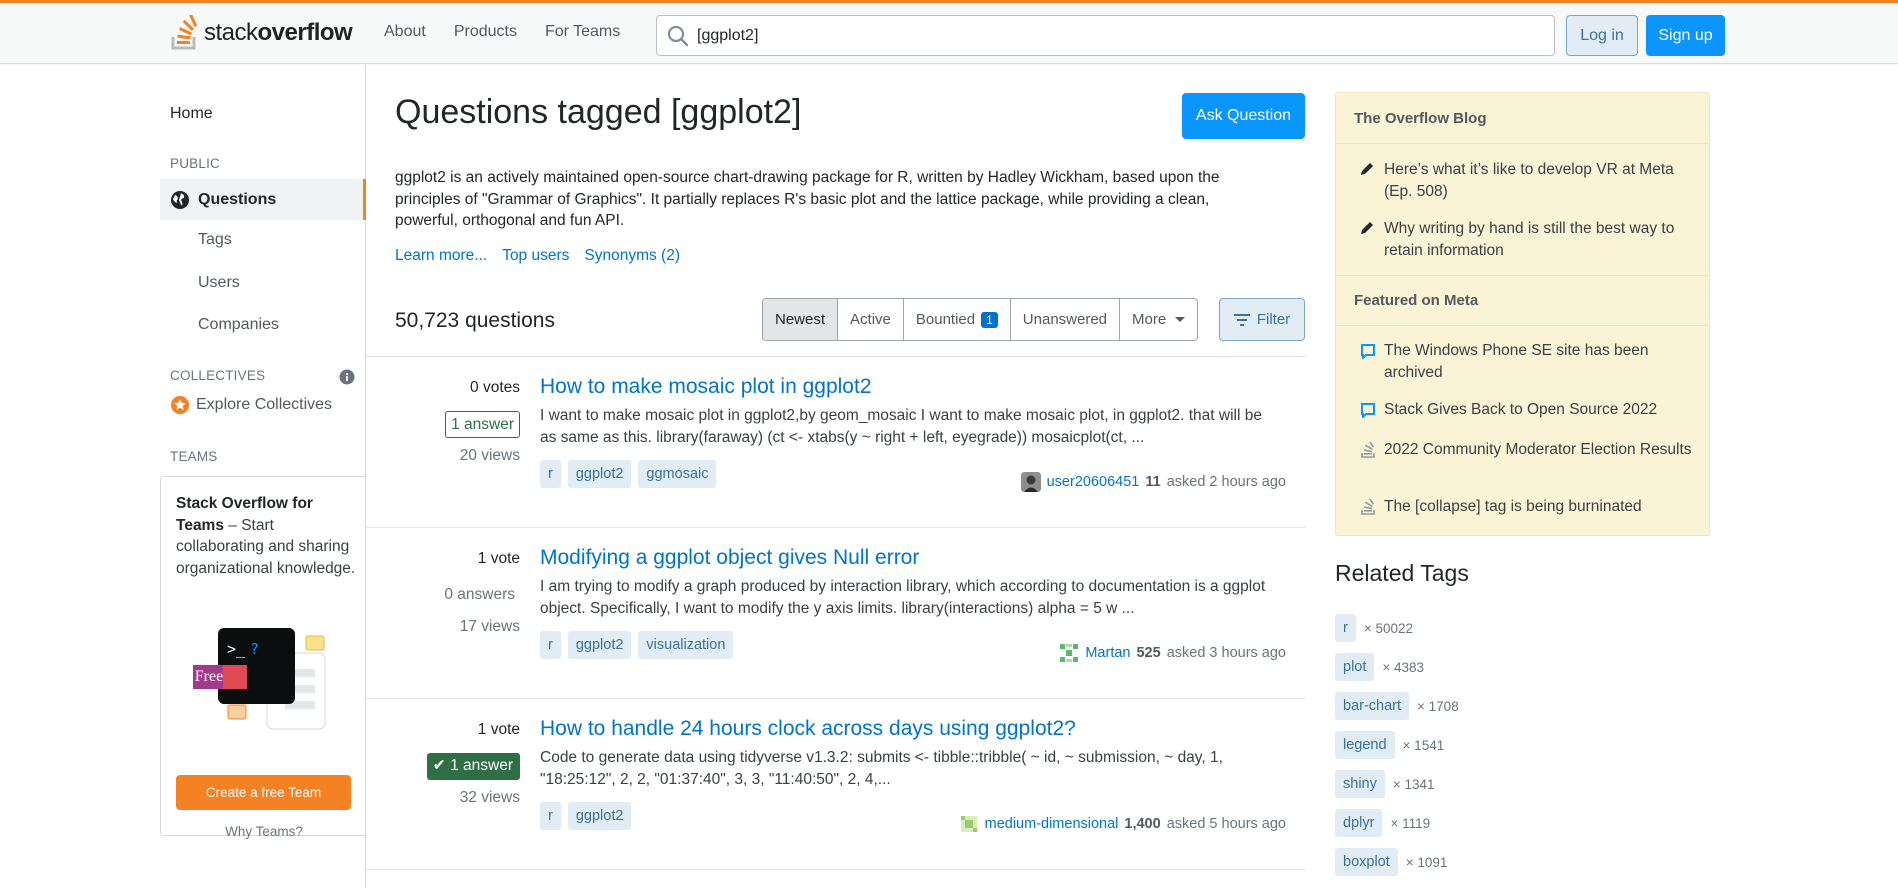 The width and height of the screenshot is (1898, 889). What do you see at coordinates (1410, 823) in the screenshot?
I see `related-tag-count: × 1119` at bounding box center [1410, 823].